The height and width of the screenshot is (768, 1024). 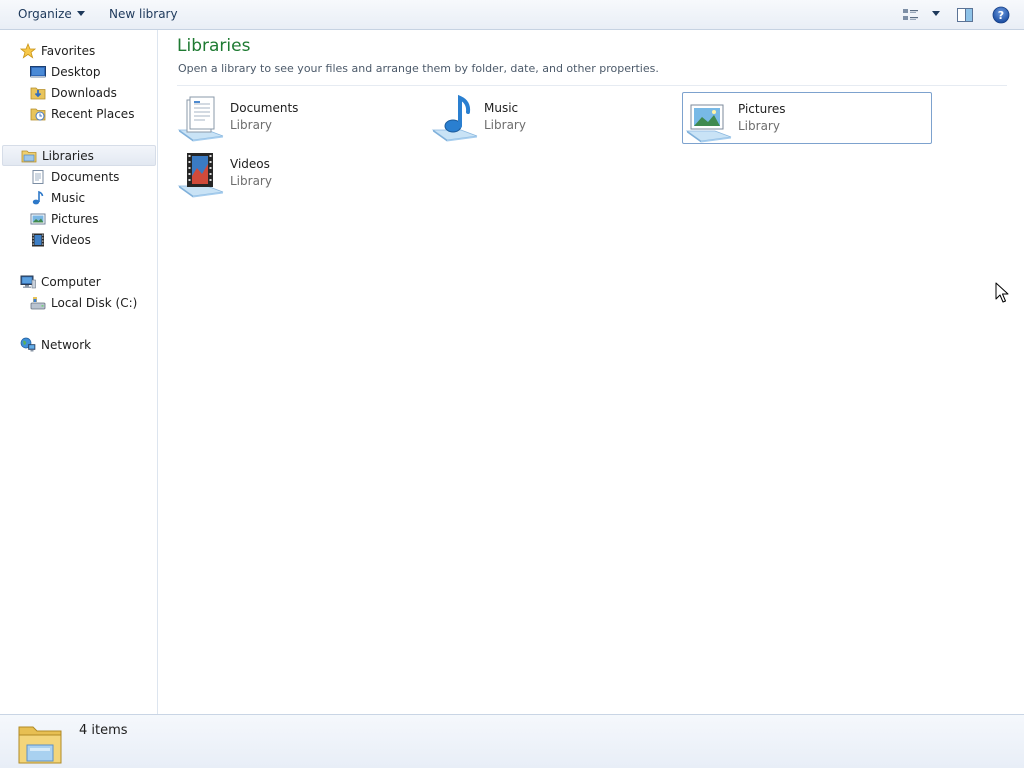 What do you see at coordinates (709, 119) in the screenshot?
I see `pictures-library-icon` at bounding box center [709, 119].